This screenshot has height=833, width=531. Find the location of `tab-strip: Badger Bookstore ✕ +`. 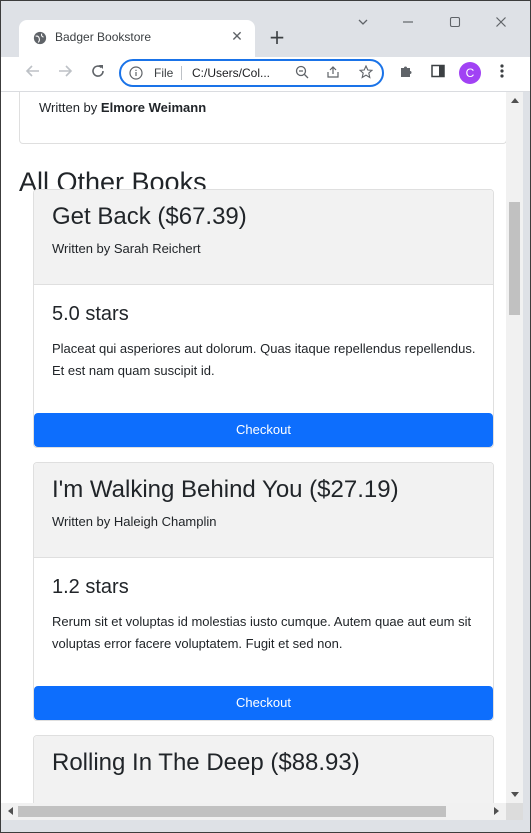

tab-strip: Badger Bookstore ✕ + is located at coordinates (265, 29).